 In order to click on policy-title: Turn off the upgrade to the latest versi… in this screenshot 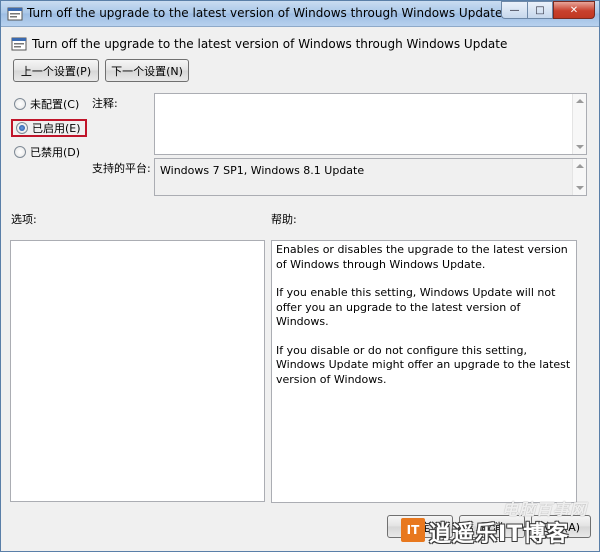, I will do `click(270, 44)`.